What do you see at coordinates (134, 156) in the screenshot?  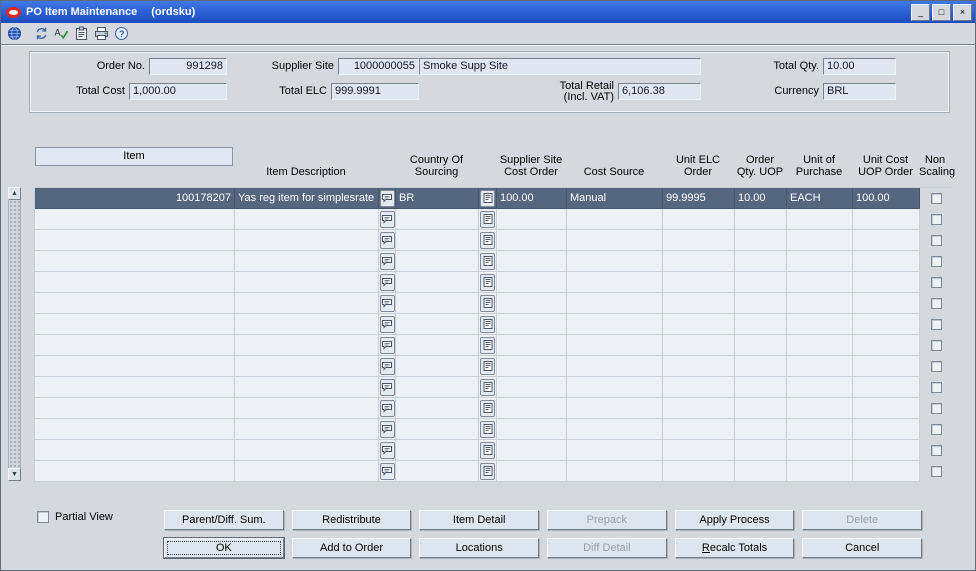 I see `item-column-header: Item` at bounding box center [134, 156].